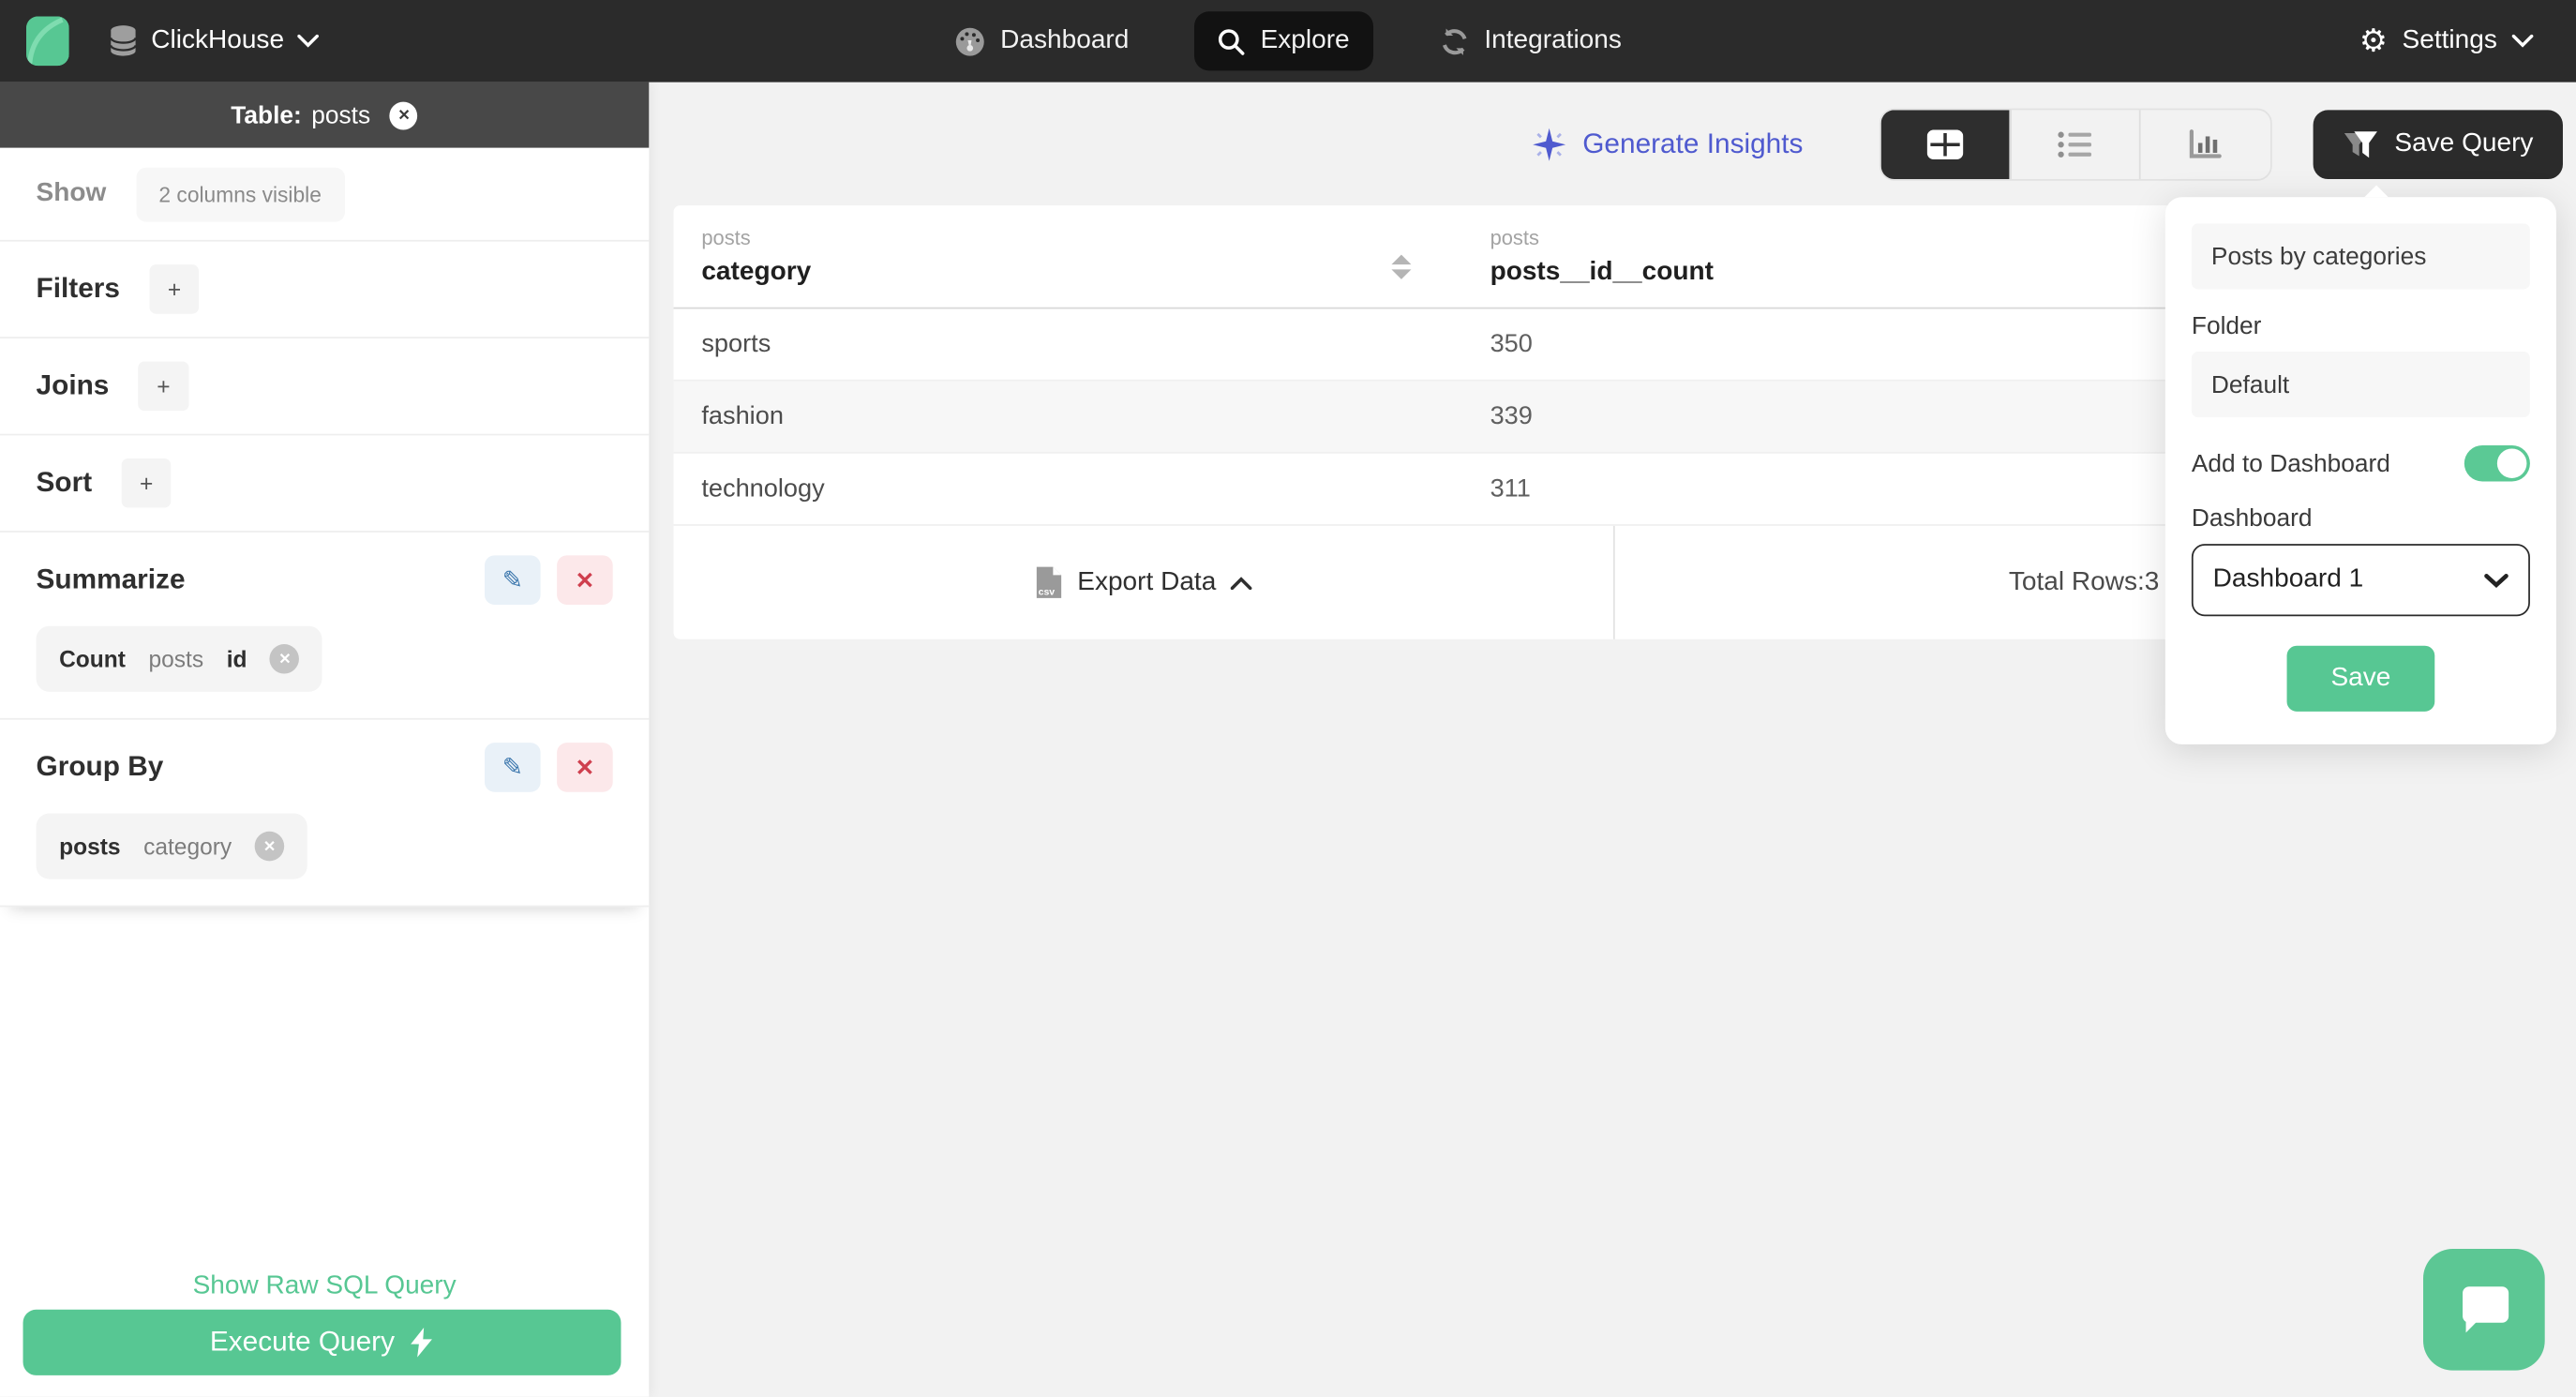  I want to click on dashboard-select: Dashboard 1, so click(2361, 580).